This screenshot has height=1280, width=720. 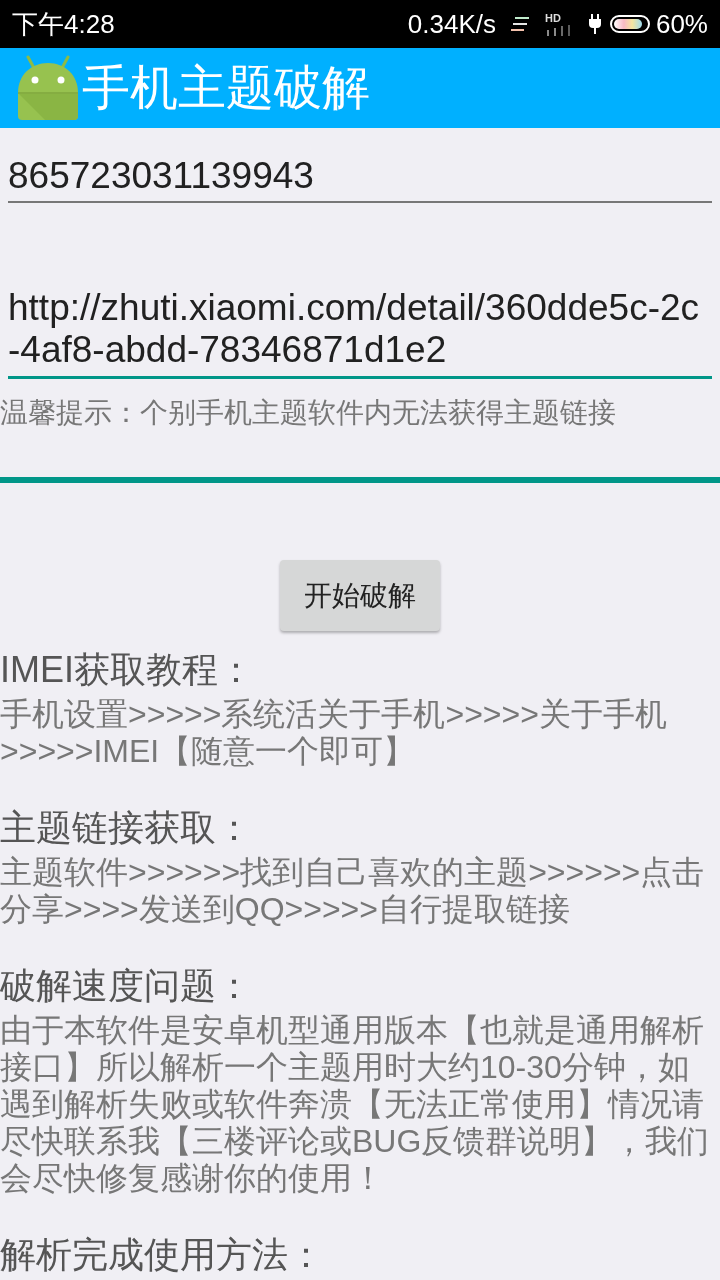 I want to click on battery-icon, so click(x=629, y=24).